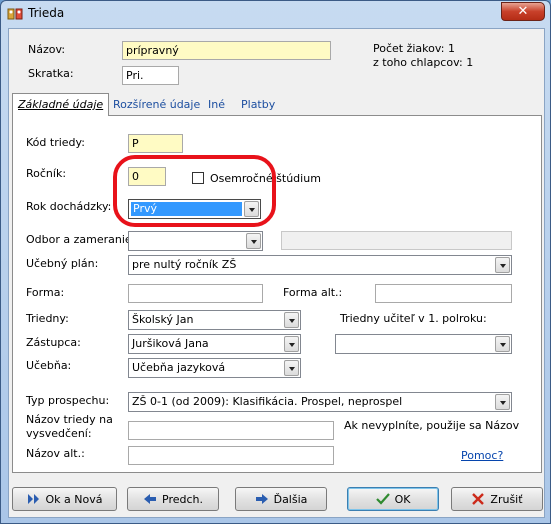 The height and width of the screenshot is (524, 551). What do you see at coordinates (402, 499) in the screenshot?
I see `ok-label: OK` at bounding box center [402, 499].